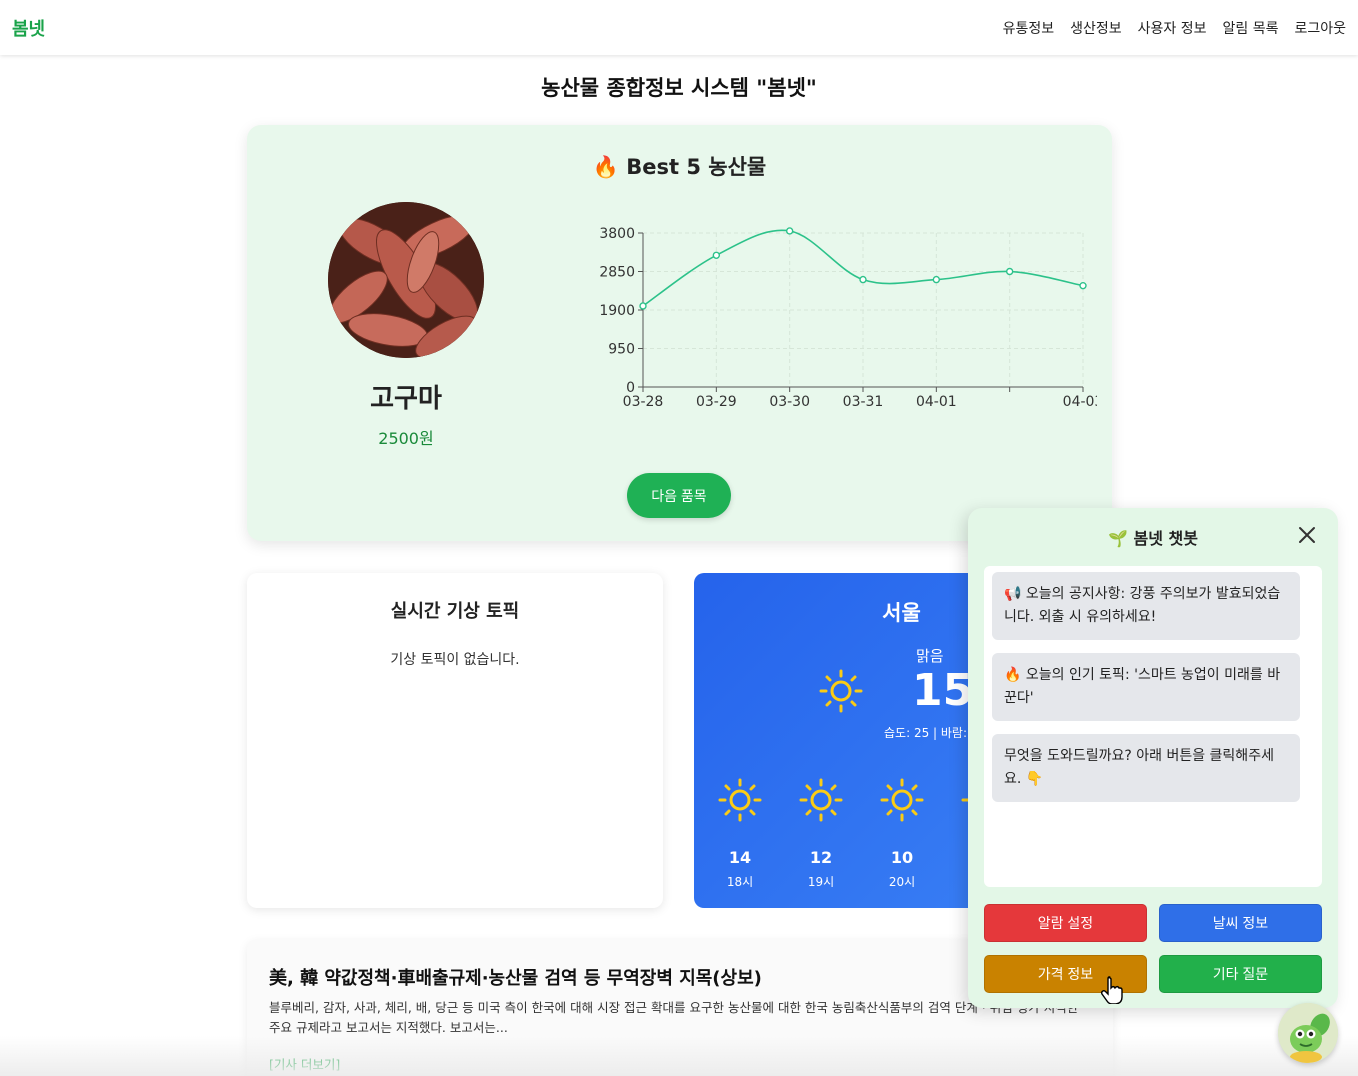  Describe the element at coordinates (515, 977) in the screenshot. I see `news-title: 美, 韓 약값정책·車배출규제·농산물 검역 등 무역장벽 지목(상보)` at that location.